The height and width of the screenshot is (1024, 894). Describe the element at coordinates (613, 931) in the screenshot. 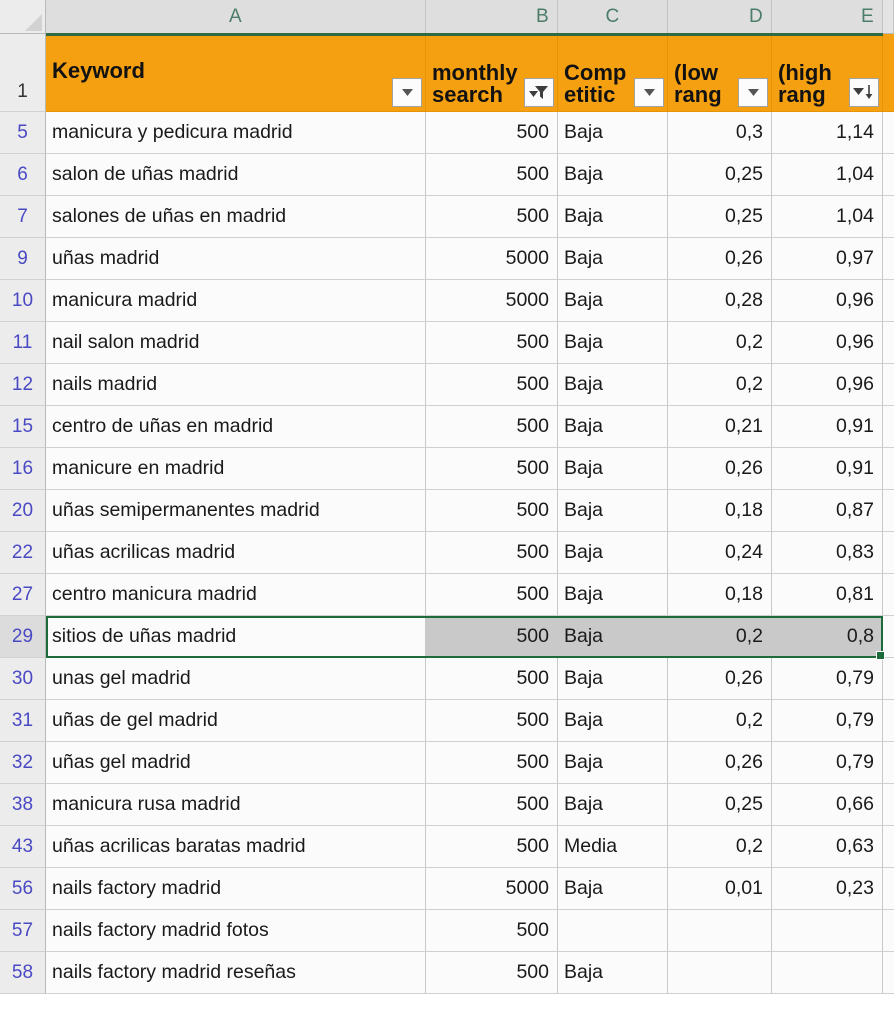

I see `cell-competition` at that location.